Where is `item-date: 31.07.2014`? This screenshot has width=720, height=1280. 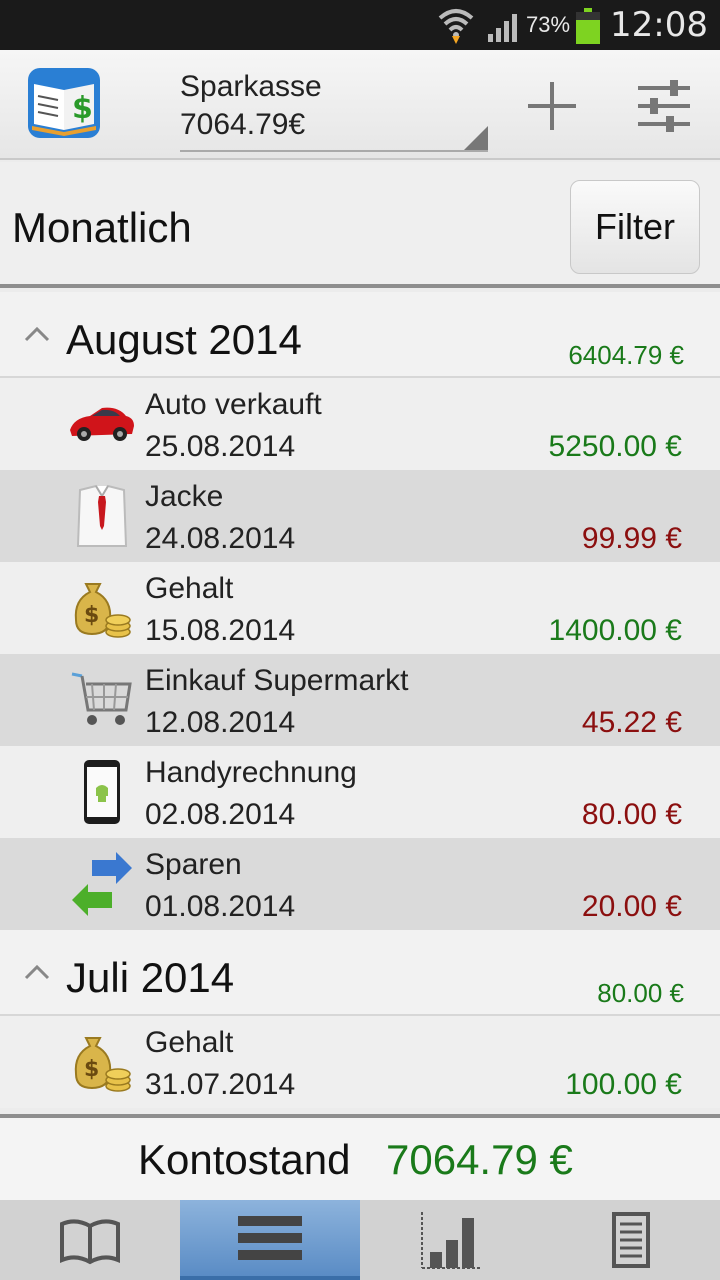 item-date: 31.07.2014 is located at coordinates (220, 1084).